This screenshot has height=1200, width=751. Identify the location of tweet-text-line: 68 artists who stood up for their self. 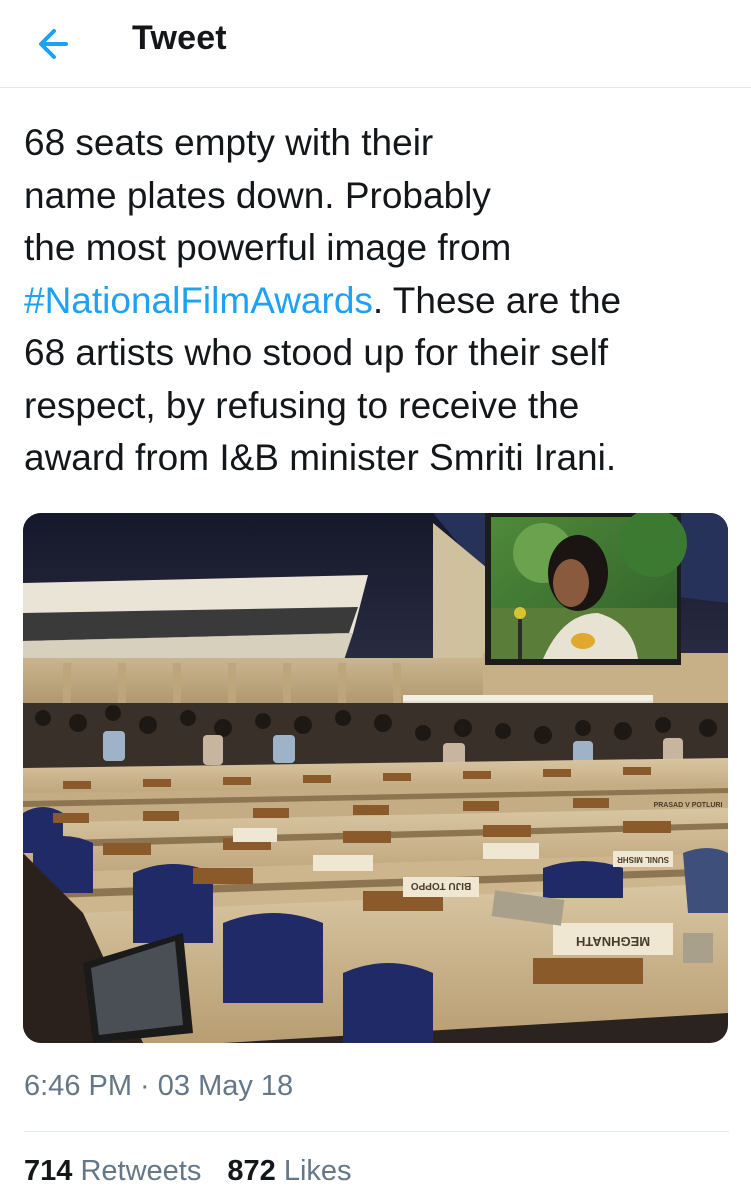
(316, 352).